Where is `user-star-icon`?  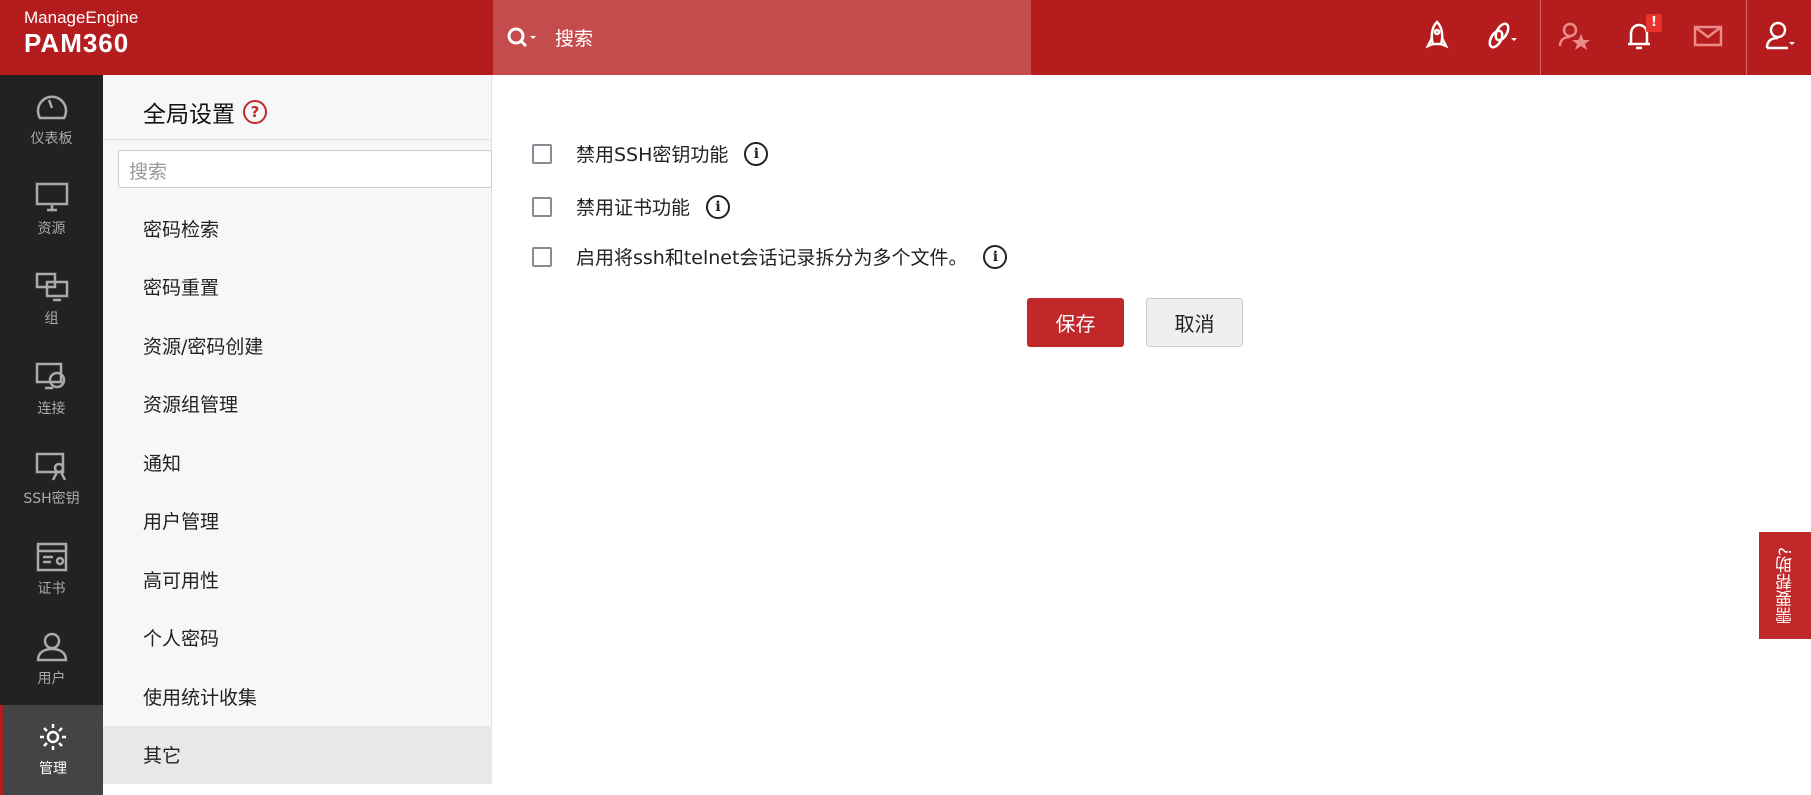
user-star-icon is located at coordinates (1575, 36).